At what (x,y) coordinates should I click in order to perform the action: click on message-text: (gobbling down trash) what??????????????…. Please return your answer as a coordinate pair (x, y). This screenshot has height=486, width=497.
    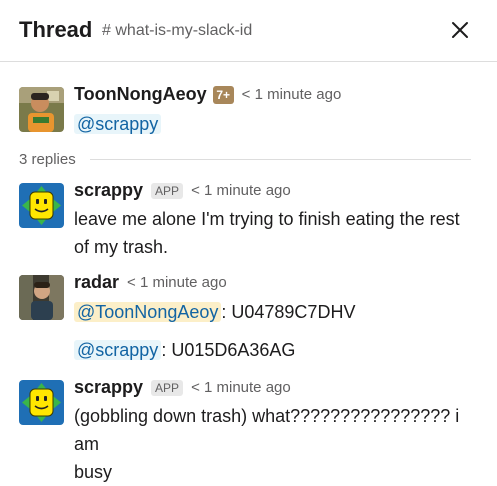
    Looking at the image, I should click on (279, 444).